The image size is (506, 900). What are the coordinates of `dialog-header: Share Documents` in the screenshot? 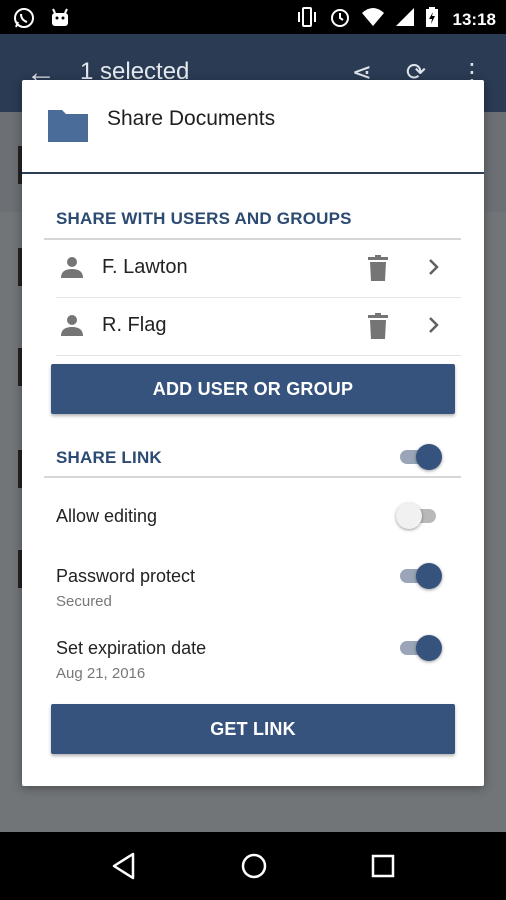 It's located at (253, 127).